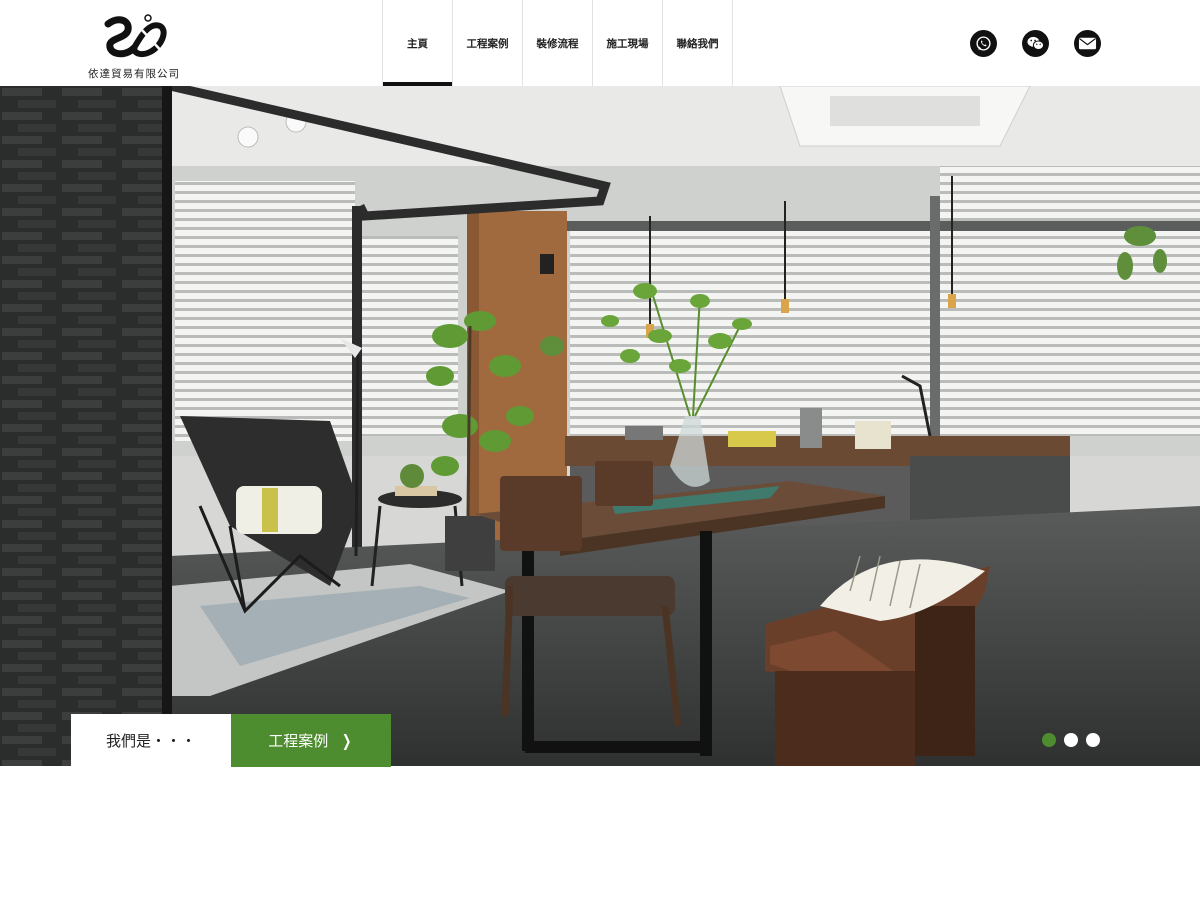 The width and height of the screenshot is (1200, 900). I want to click on slider-pagination, so click(1071, 740).